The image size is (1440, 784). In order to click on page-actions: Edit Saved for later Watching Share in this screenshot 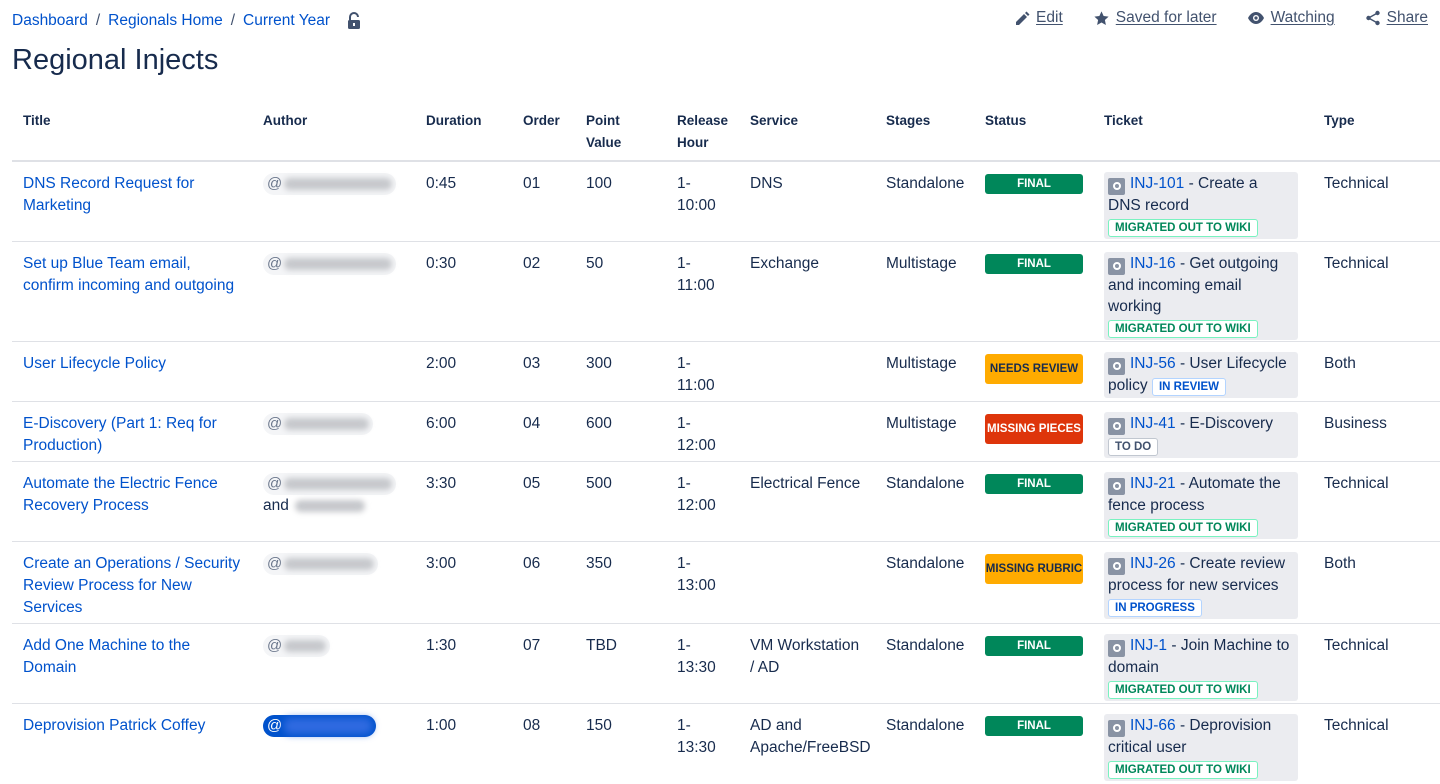, I will do `click(1206, 18)`.